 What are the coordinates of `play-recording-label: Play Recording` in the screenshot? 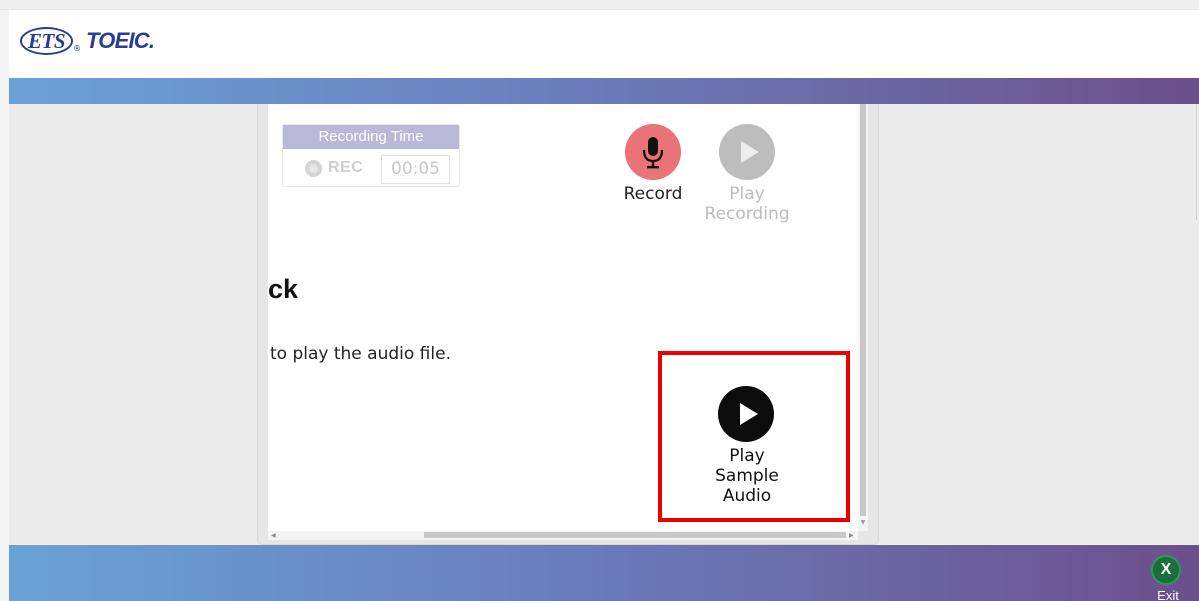 It's located at (747, 204).